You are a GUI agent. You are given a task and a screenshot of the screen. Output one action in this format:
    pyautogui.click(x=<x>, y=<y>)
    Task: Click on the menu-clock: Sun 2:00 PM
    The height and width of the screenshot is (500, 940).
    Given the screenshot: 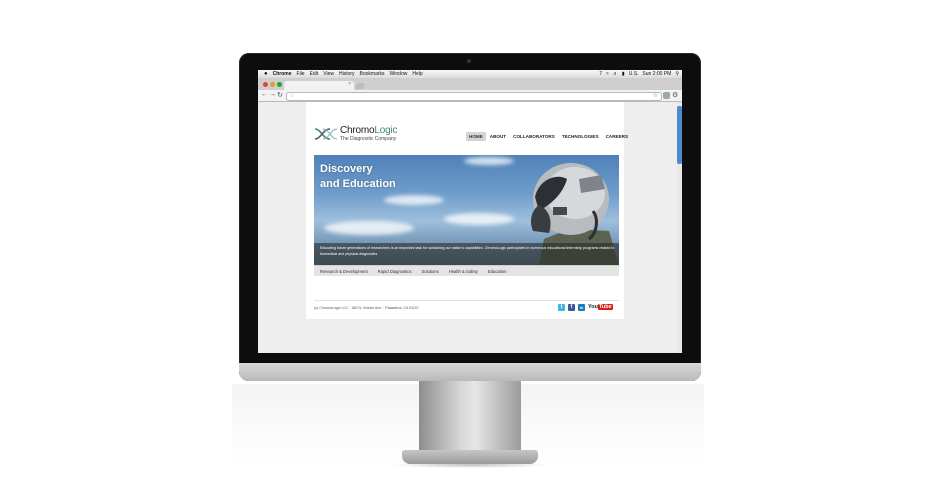 What is the action you would take?
    pyautogui.click(x=656, y=74)
    